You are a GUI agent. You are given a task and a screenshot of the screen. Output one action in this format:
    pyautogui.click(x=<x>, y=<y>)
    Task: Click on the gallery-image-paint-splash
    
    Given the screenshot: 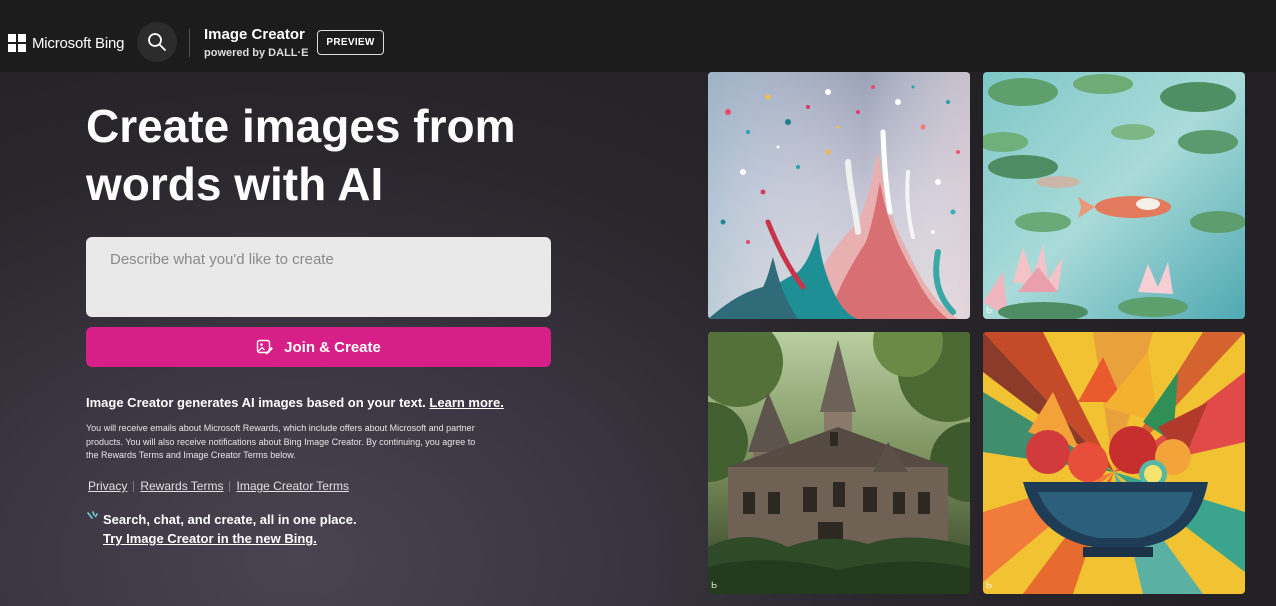 What is the action you would take?
    pyautogui.click(x=839, y=195)
    